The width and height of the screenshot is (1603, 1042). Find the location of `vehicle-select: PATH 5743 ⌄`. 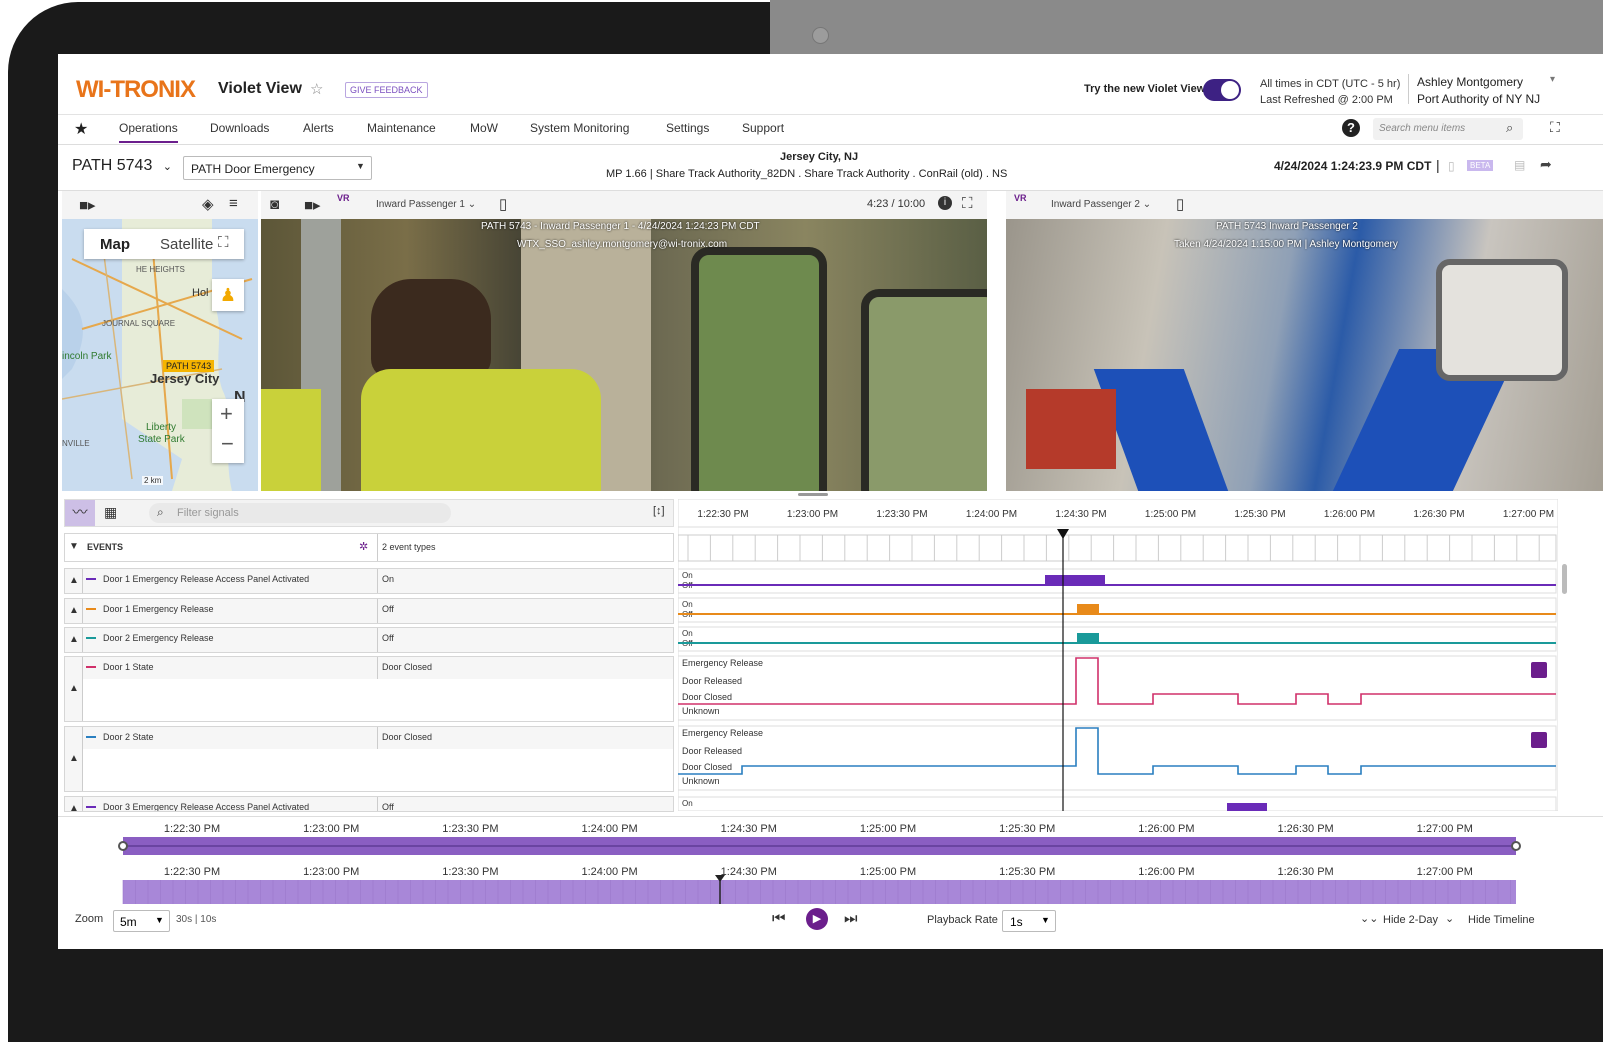

vehicle-select: PATH 5743 ⌄ is located at coordinates (122, 166).